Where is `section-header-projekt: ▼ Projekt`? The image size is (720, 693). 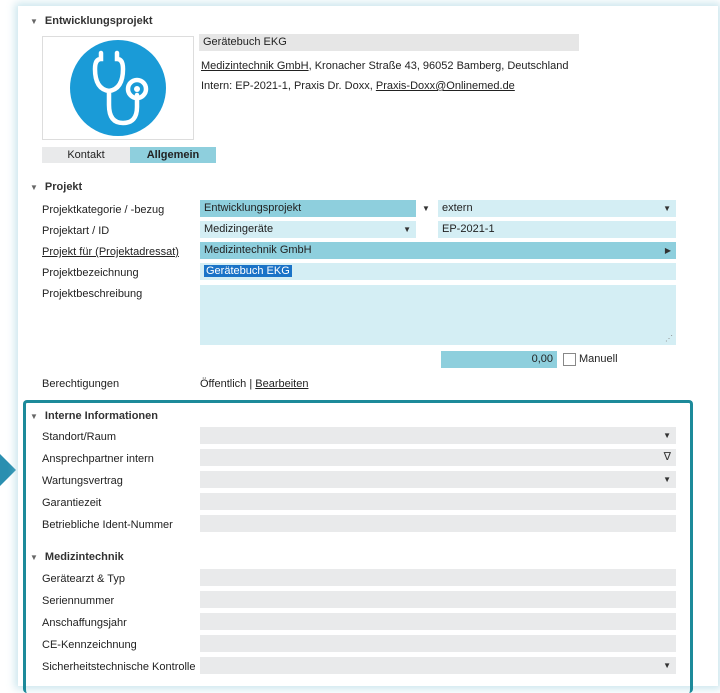 section-header-projekt: ▼ Projekt is located at coordinates (56, 187).